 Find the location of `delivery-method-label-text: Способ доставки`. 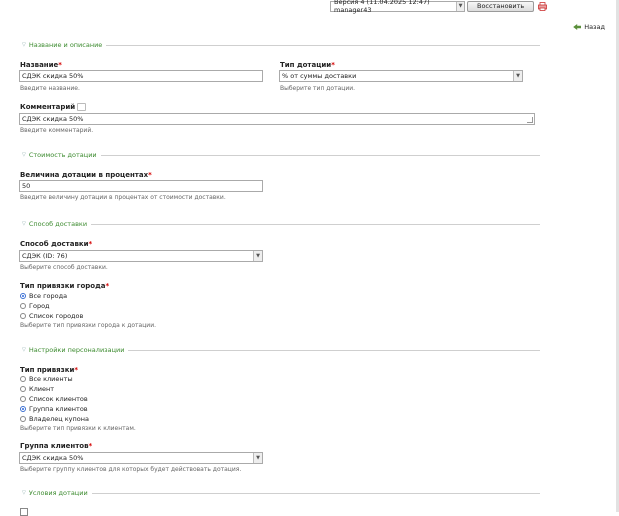

delivery-method-label-text: Способ доставки is located at coordinates (54, 244).